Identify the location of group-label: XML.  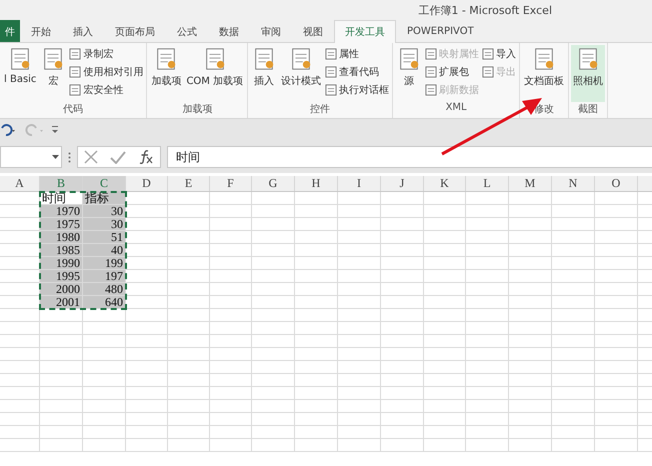
(456, 108).